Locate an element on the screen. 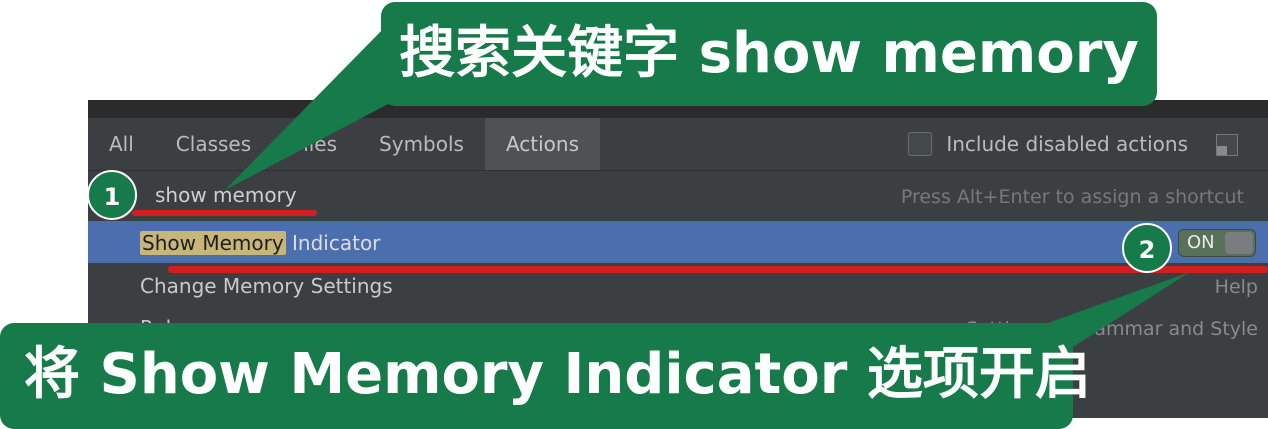 The image size is (1268, 429). step-badge-1: 1 is located at coordinates (112, 195).